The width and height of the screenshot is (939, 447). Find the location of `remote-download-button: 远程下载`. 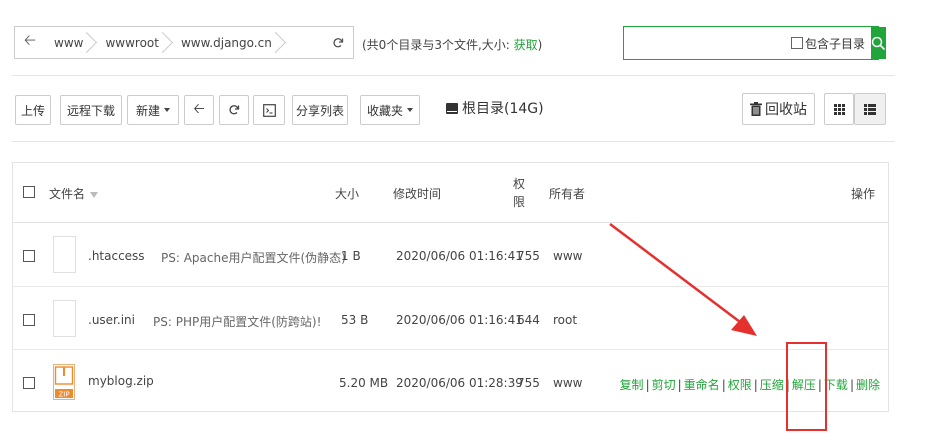

remote-download-button: 远程下载 is located at coordinates (91, 110).